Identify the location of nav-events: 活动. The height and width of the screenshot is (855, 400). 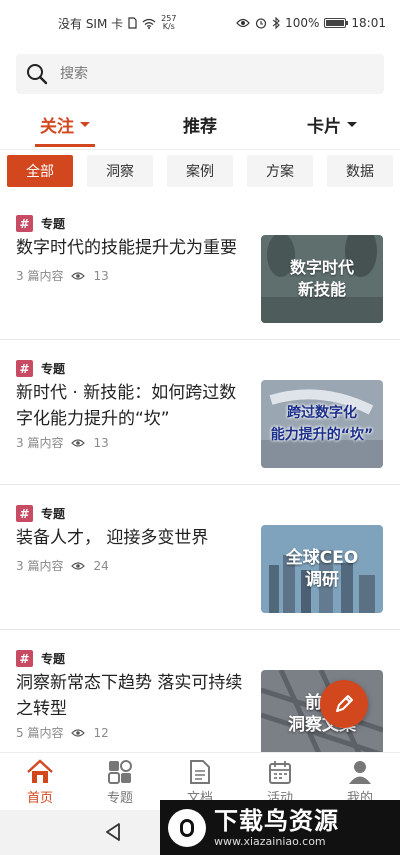
(280, 782).